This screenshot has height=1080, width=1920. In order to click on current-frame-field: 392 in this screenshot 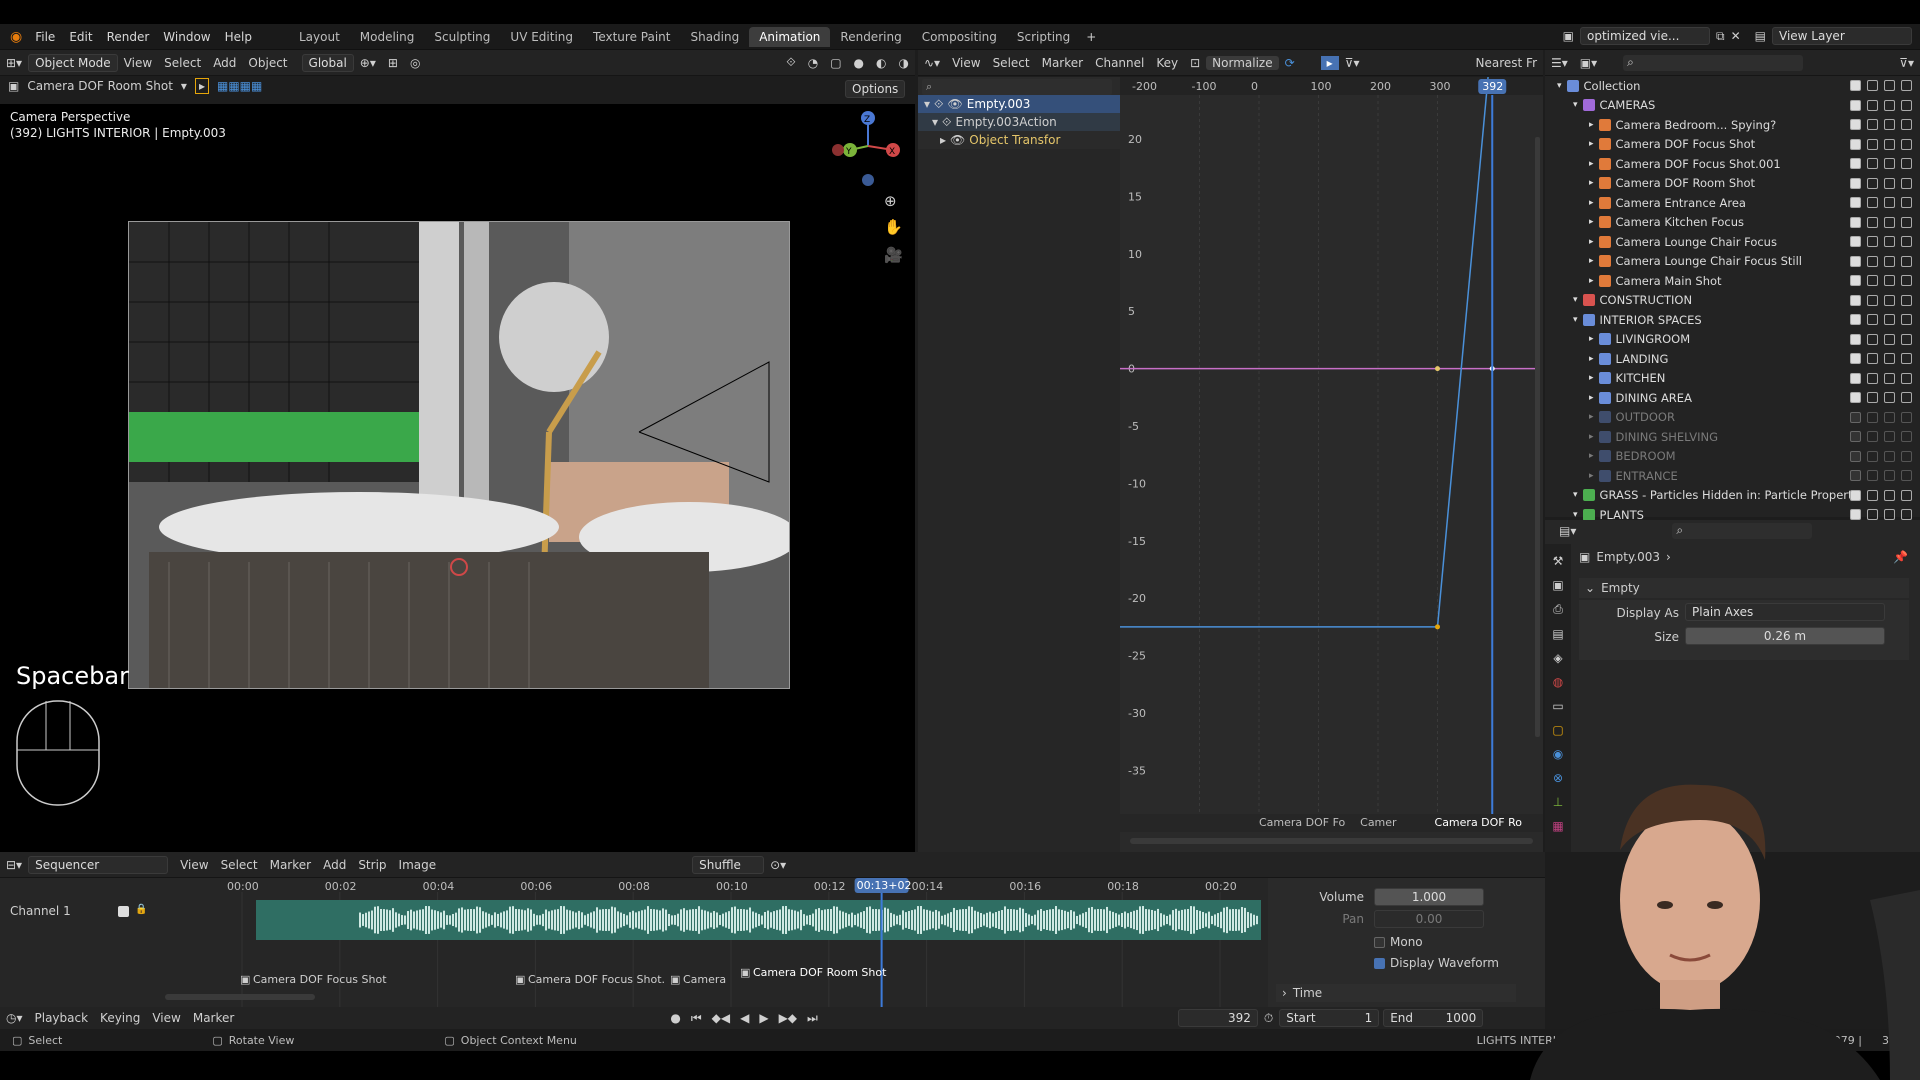, I will do `click(1217, 1018)`.